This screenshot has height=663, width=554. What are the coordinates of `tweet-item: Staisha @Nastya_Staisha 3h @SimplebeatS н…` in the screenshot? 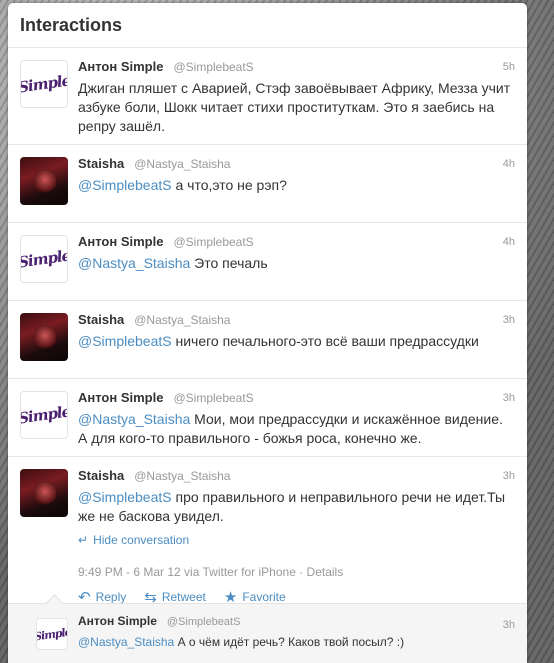 It's located at (267, 340).